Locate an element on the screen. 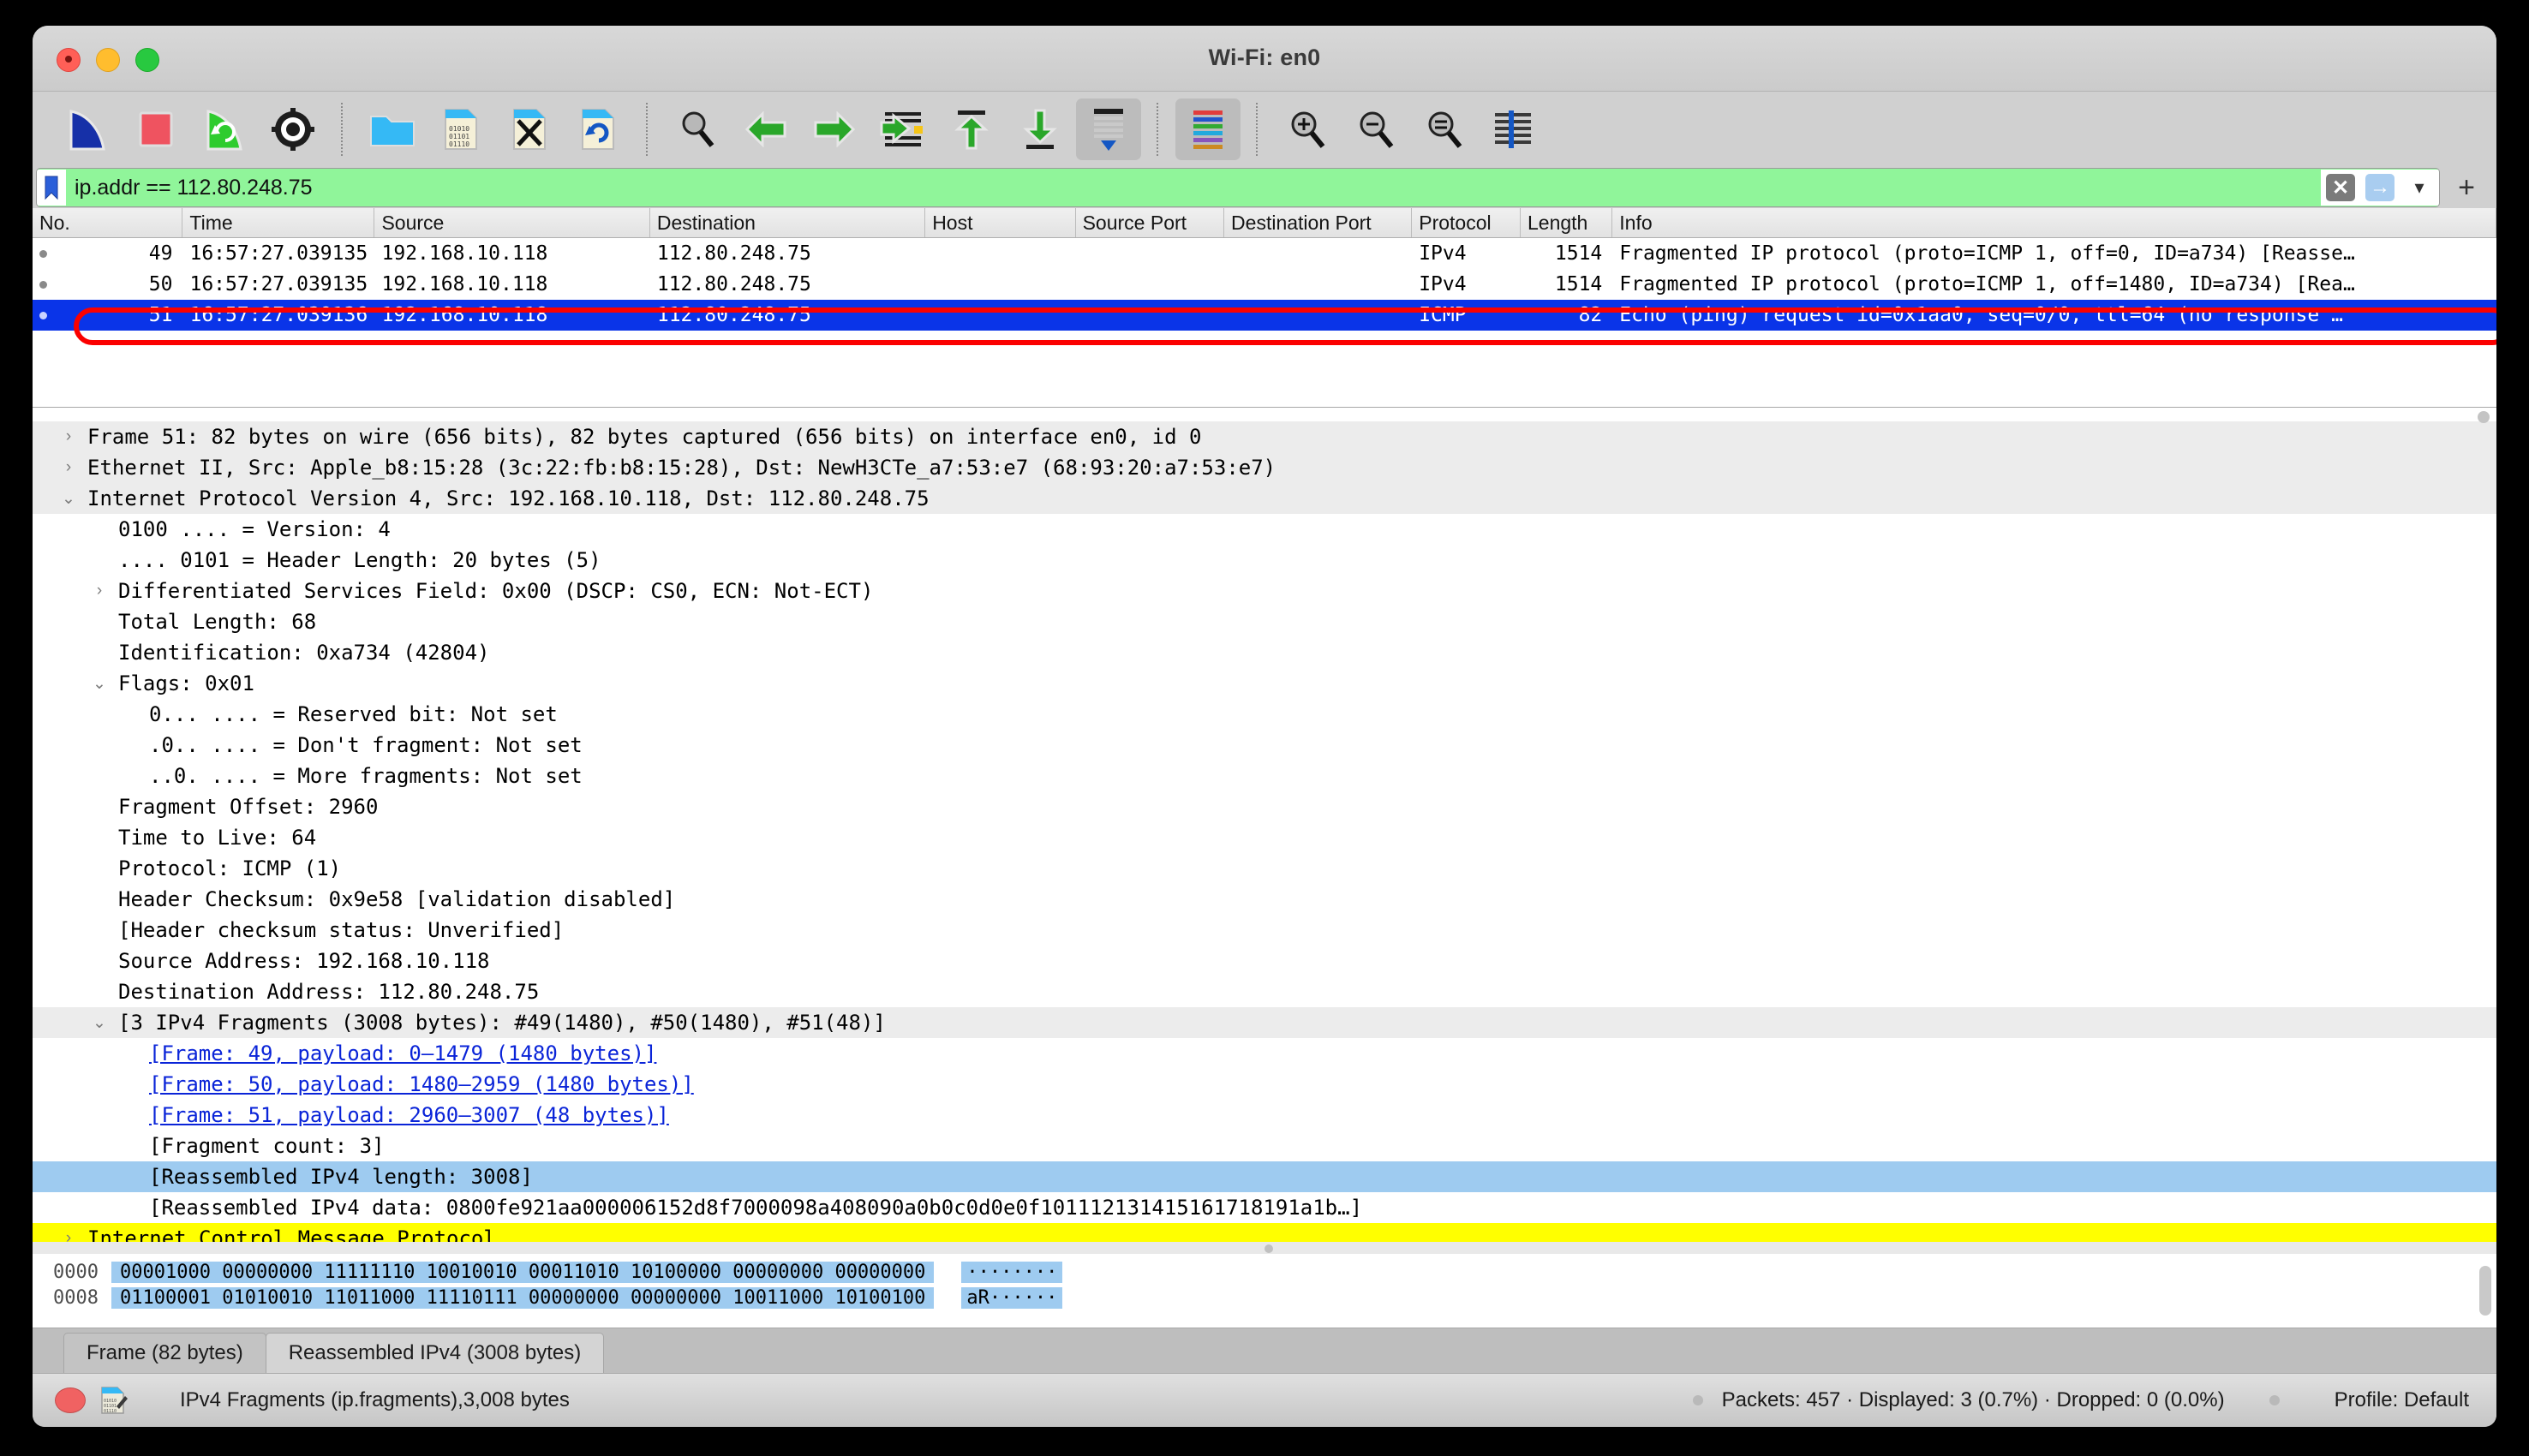 The image size is (2529, 1456). bytes-scrollbar is located at coordinates (2485, 1291).